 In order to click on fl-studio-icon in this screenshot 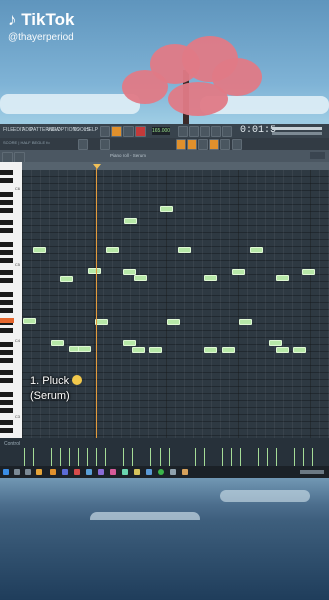, I will do `click(53, 472)`.